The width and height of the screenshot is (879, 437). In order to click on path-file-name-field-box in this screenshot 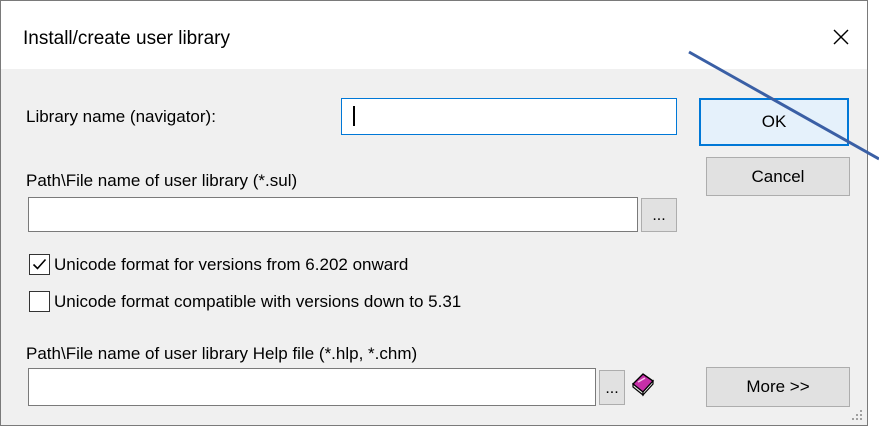, I will do `click(333, 214)`.